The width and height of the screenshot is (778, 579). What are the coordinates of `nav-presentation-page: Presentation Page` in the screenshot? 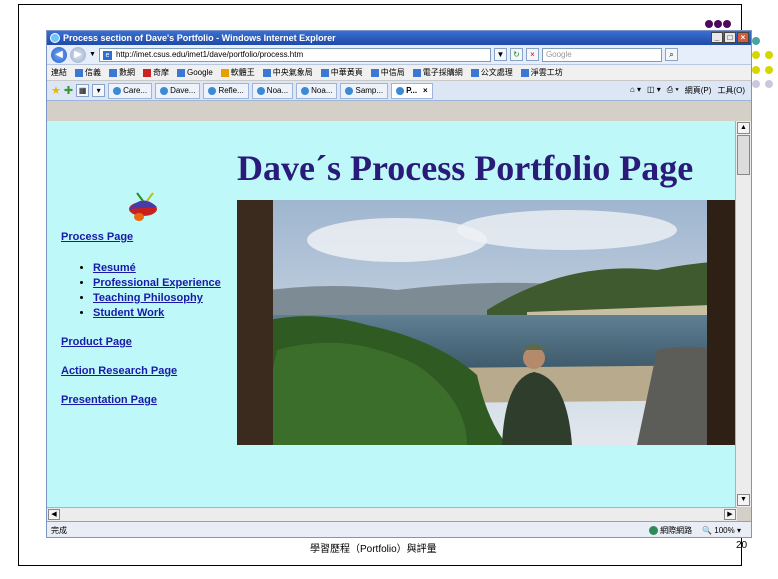 It's located at (109, 400).